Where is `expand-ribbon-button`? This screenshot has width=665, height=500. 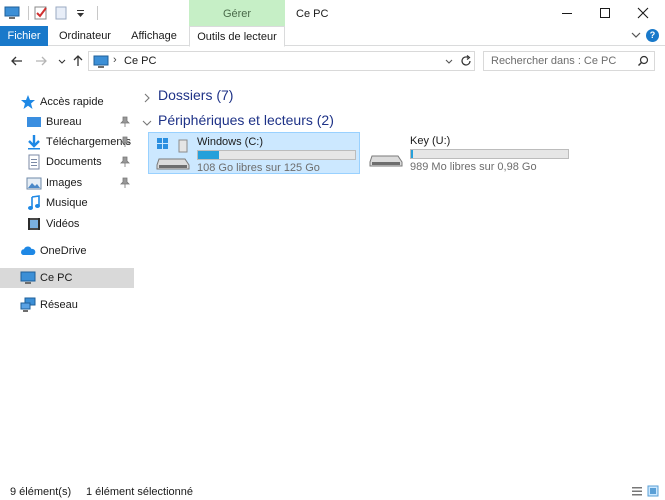
expand-ribbon-button is located at coordinates (636, 35).